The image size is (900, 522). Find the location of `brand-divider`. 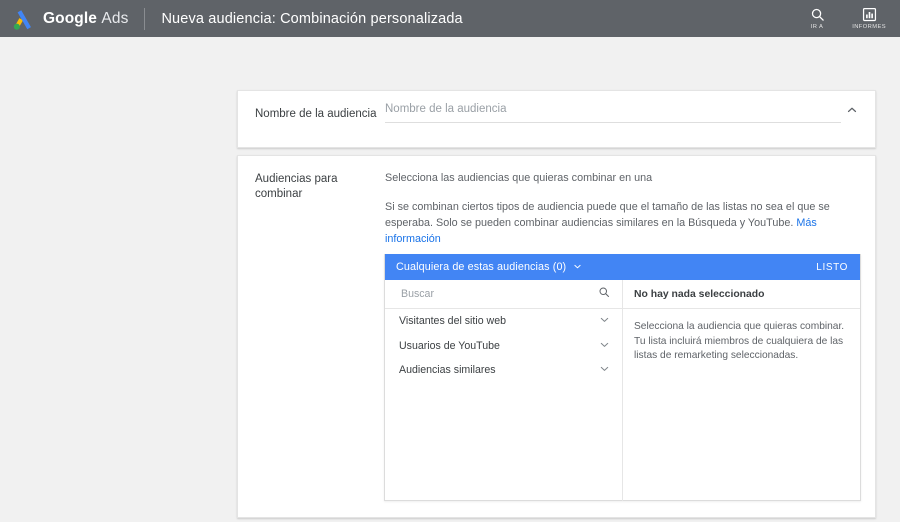

brand-divider is located at coordinates (145, 18).